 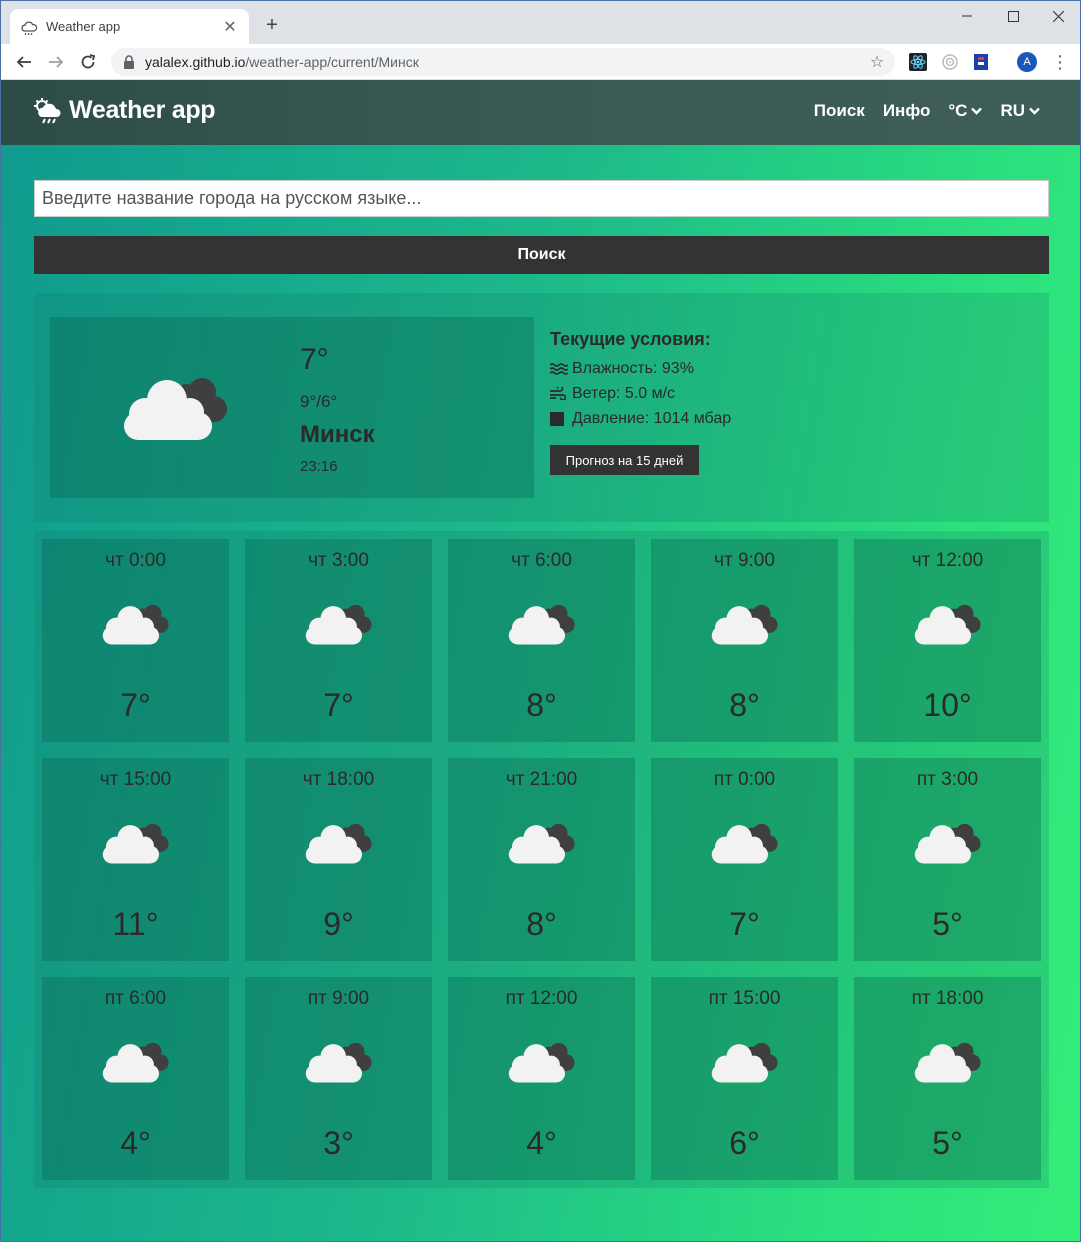 I want to click on tab-strip: Weather app ✕ +, so click(x=540, y=22).